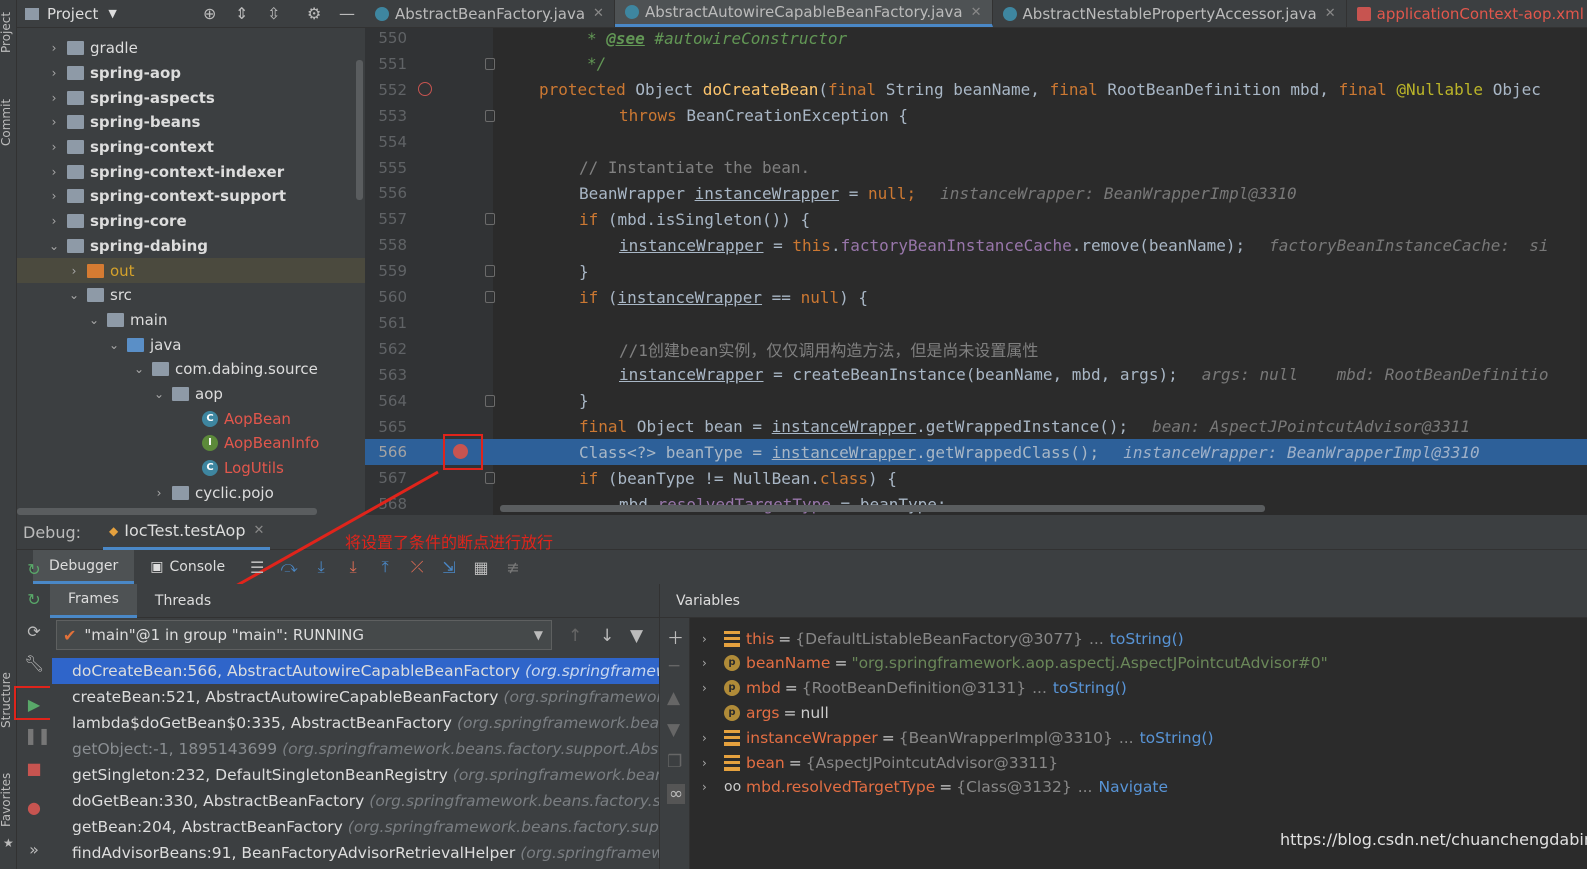  I want to click on tab-console: ▣ Console, so click(187, 567).